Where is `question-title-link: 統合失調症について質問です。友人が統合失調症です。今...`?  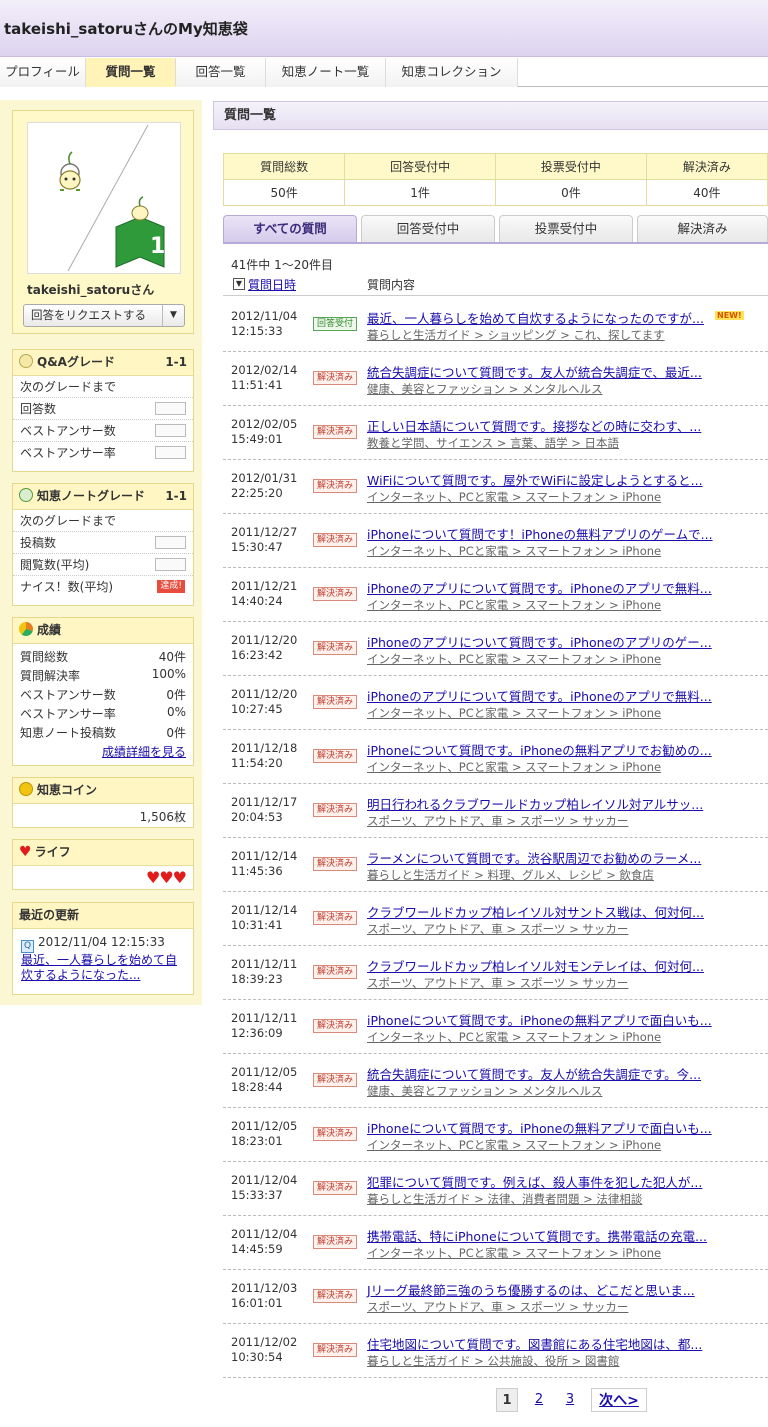
question-title-link: 統合失調症について質問です。友人が統合失調症です。今... is located at coordinates (534, 1073).